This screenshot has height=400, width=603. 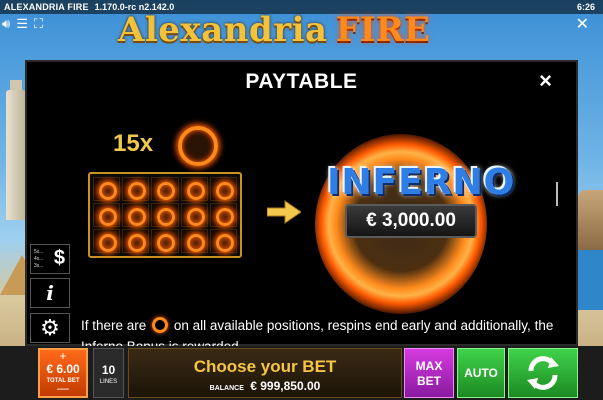 What do you see at coordinates (59, 258) in the screenshot?
I see `dollar-icon: $` at bounding box center [59, 258].